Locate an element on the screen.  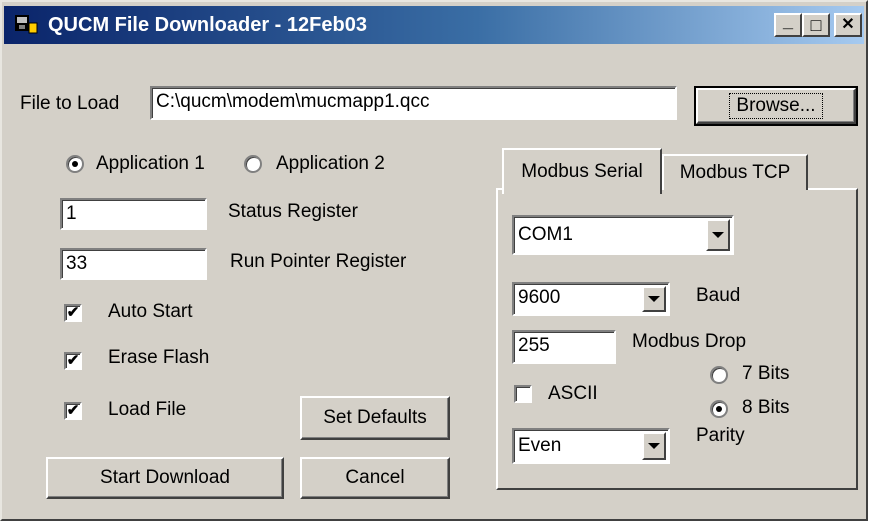
com-port-select: COM1 is located at coordinates (623, 235).